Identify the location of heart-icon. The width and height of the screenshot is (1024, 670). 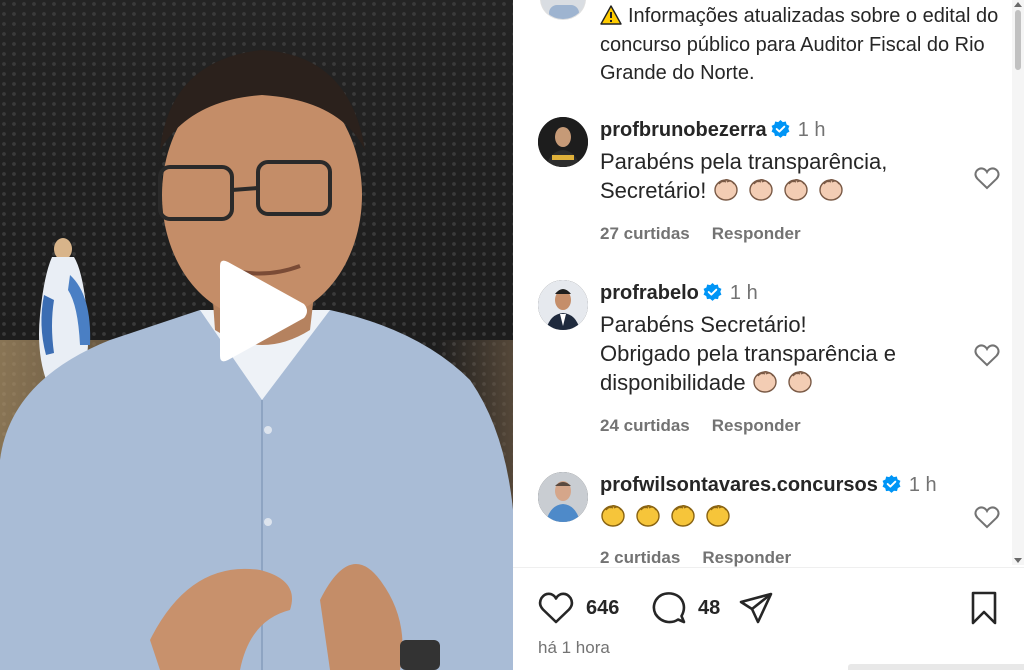
(556, 608).